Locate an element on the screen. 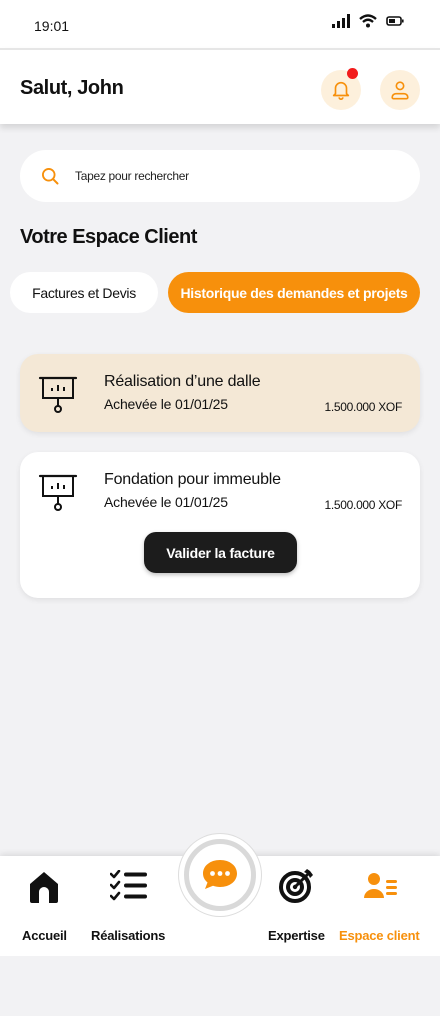 This screenshot has height=1016, width=440. user-icon is located at coordinates (400, 90).